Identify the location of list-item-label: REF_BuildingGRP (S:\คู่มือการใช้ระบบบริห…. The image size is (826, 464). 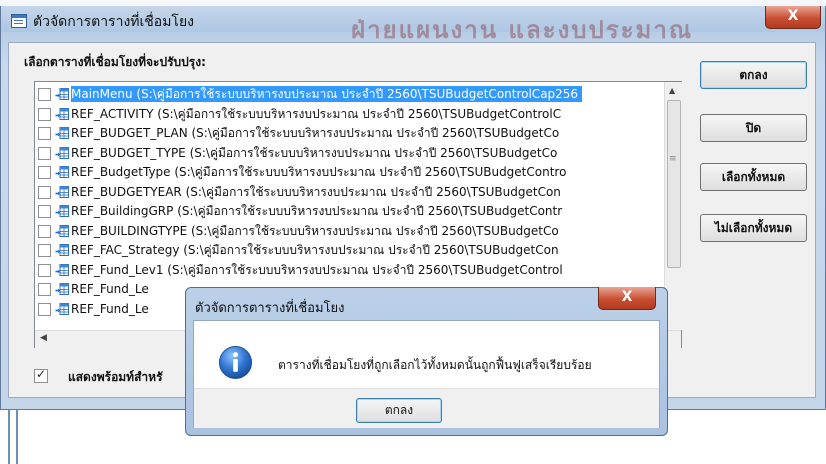
(317, 211).